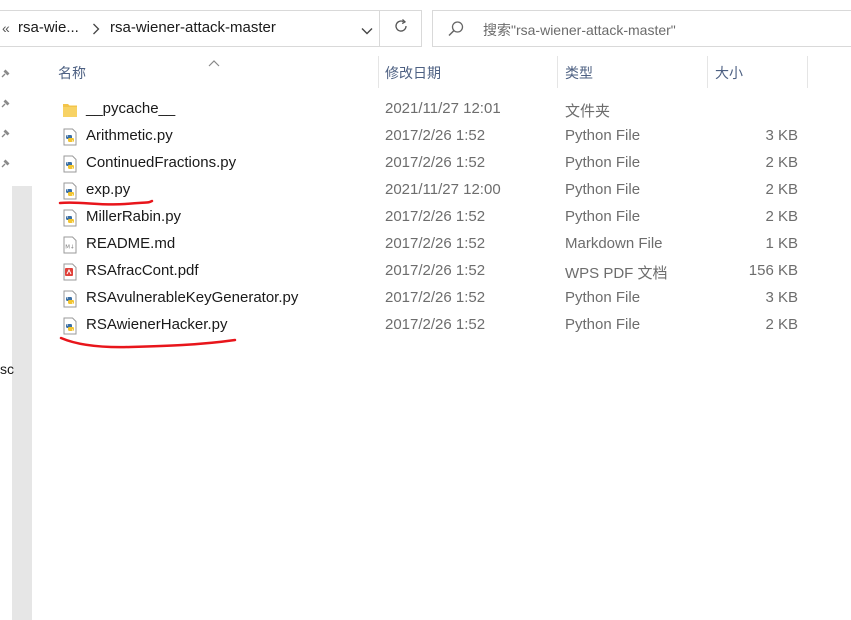 The width and height of the screenshot is (851, 620). I want to click on address-bar: « rsa-wie... rsa-wiener-attack-master, so click(190, 28).